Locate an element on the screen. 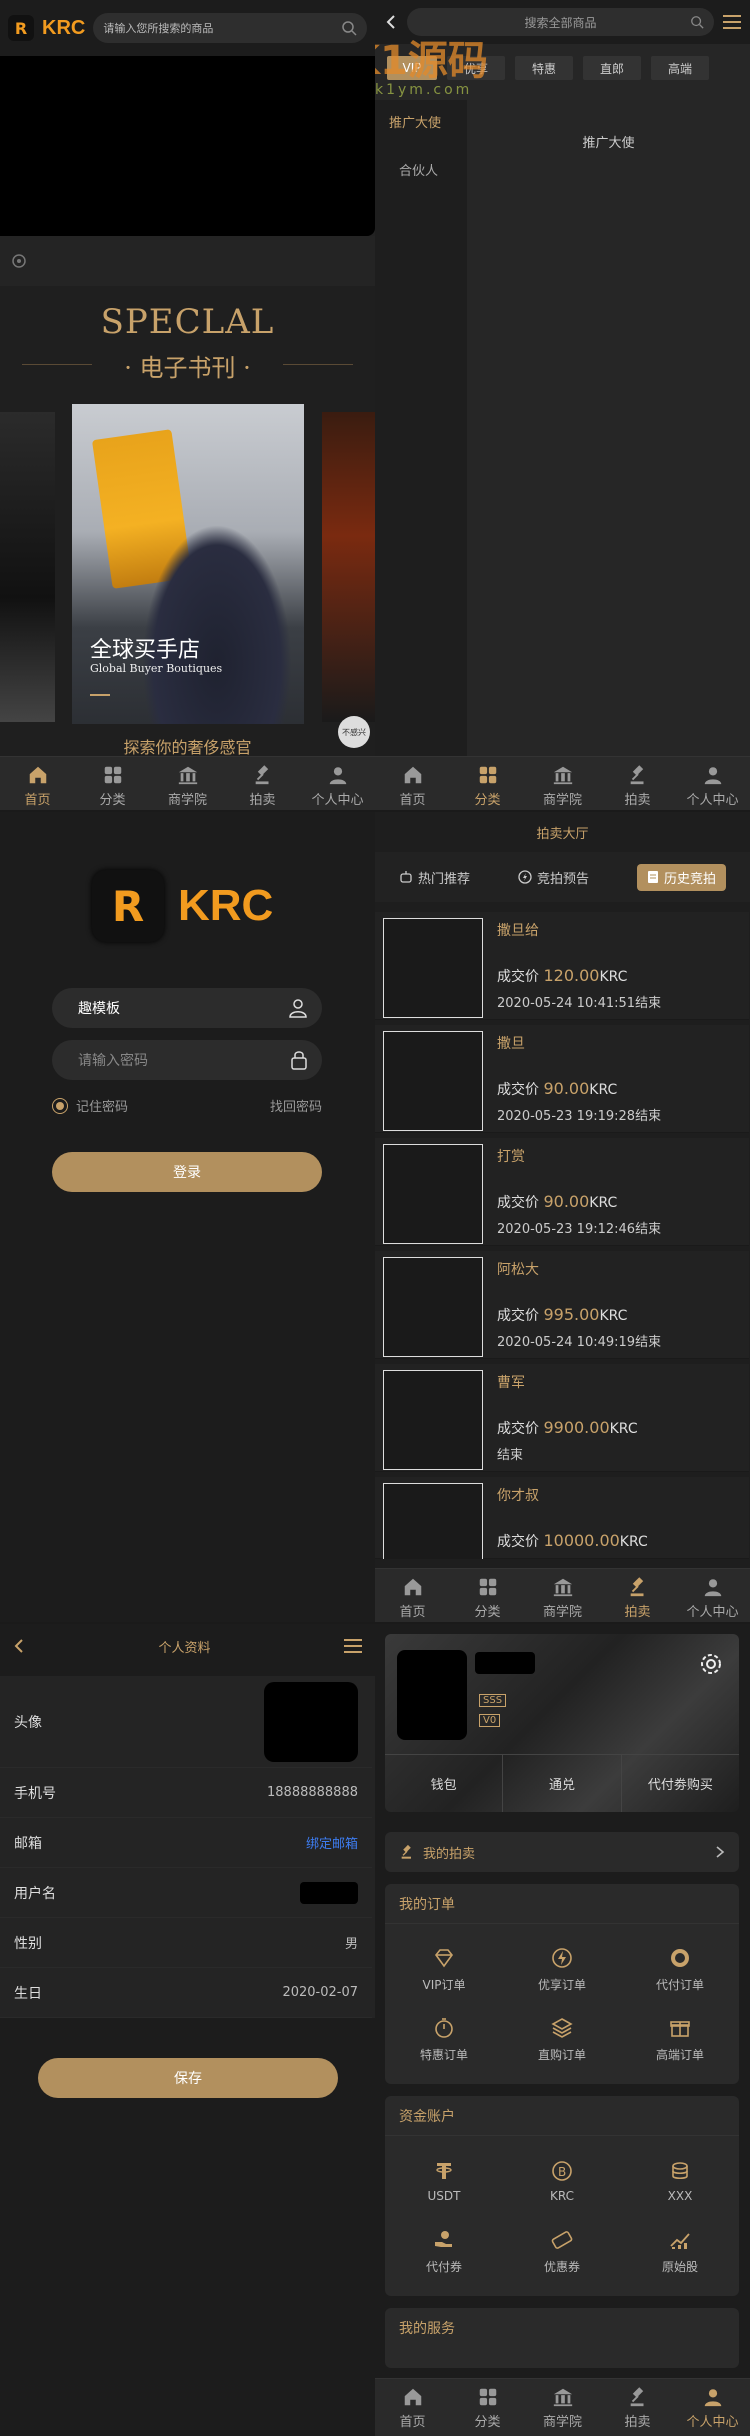 The height and width of the screenshot is (2436, 750). category-search-placeholder: 搜索全部商品 is located at coordinates (560, 22).